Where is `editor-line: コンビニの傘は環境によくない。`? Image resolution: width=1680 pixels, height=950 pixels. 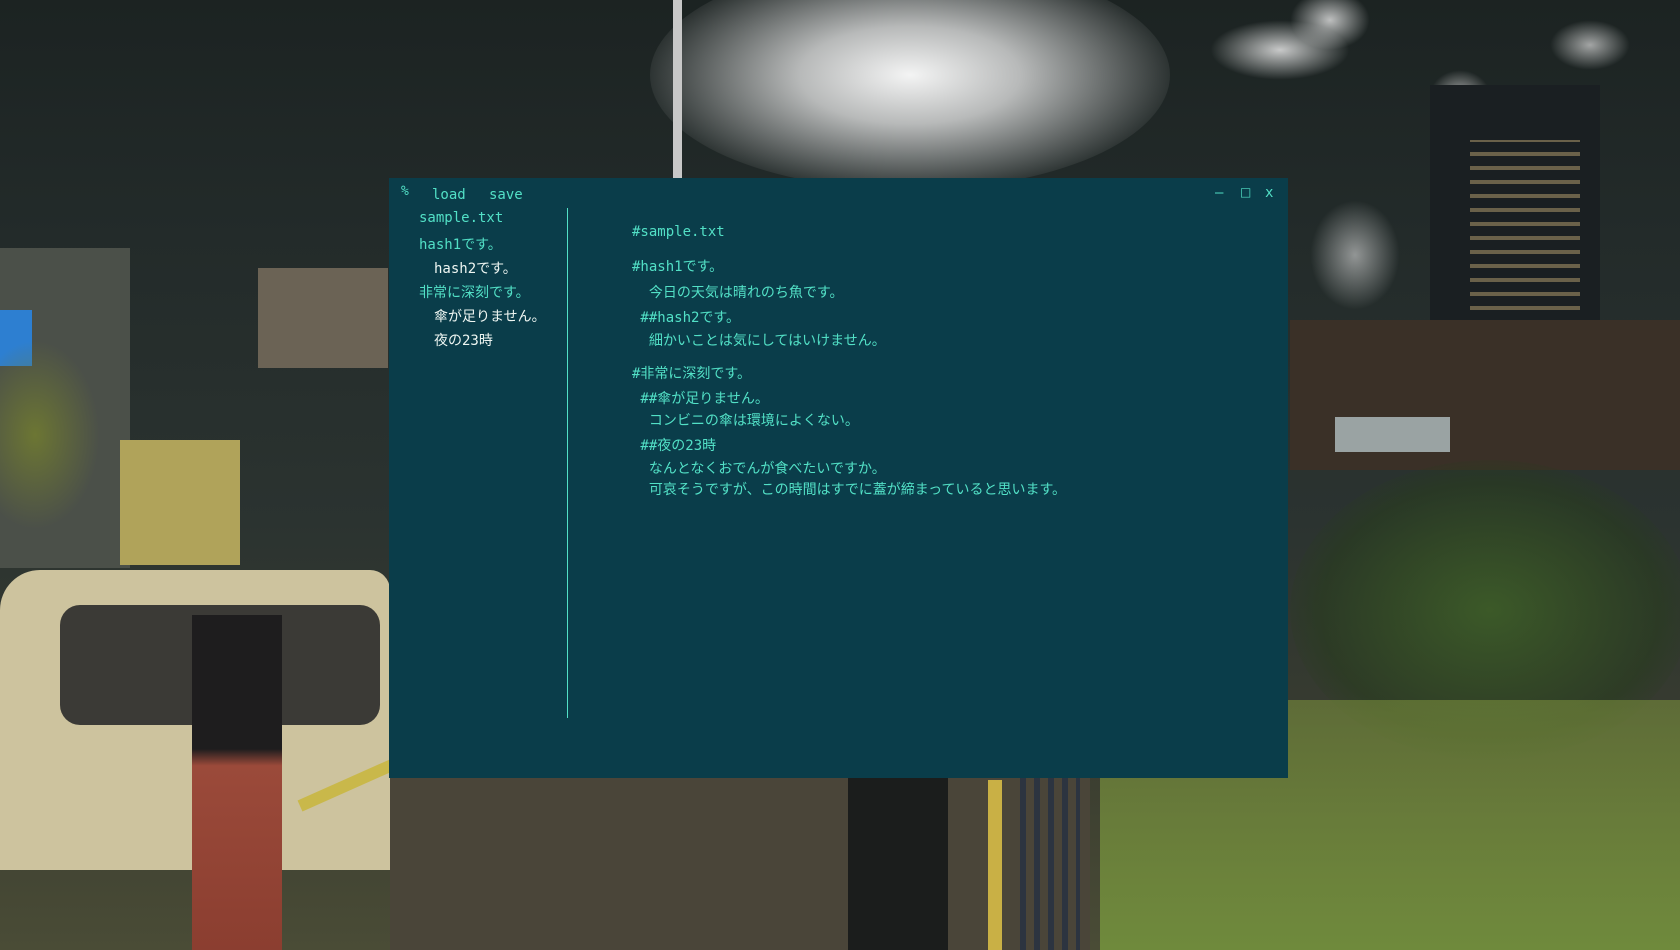
editor-line: コンビニの傘は環境によくない。 is located at coordinates (745, 421).